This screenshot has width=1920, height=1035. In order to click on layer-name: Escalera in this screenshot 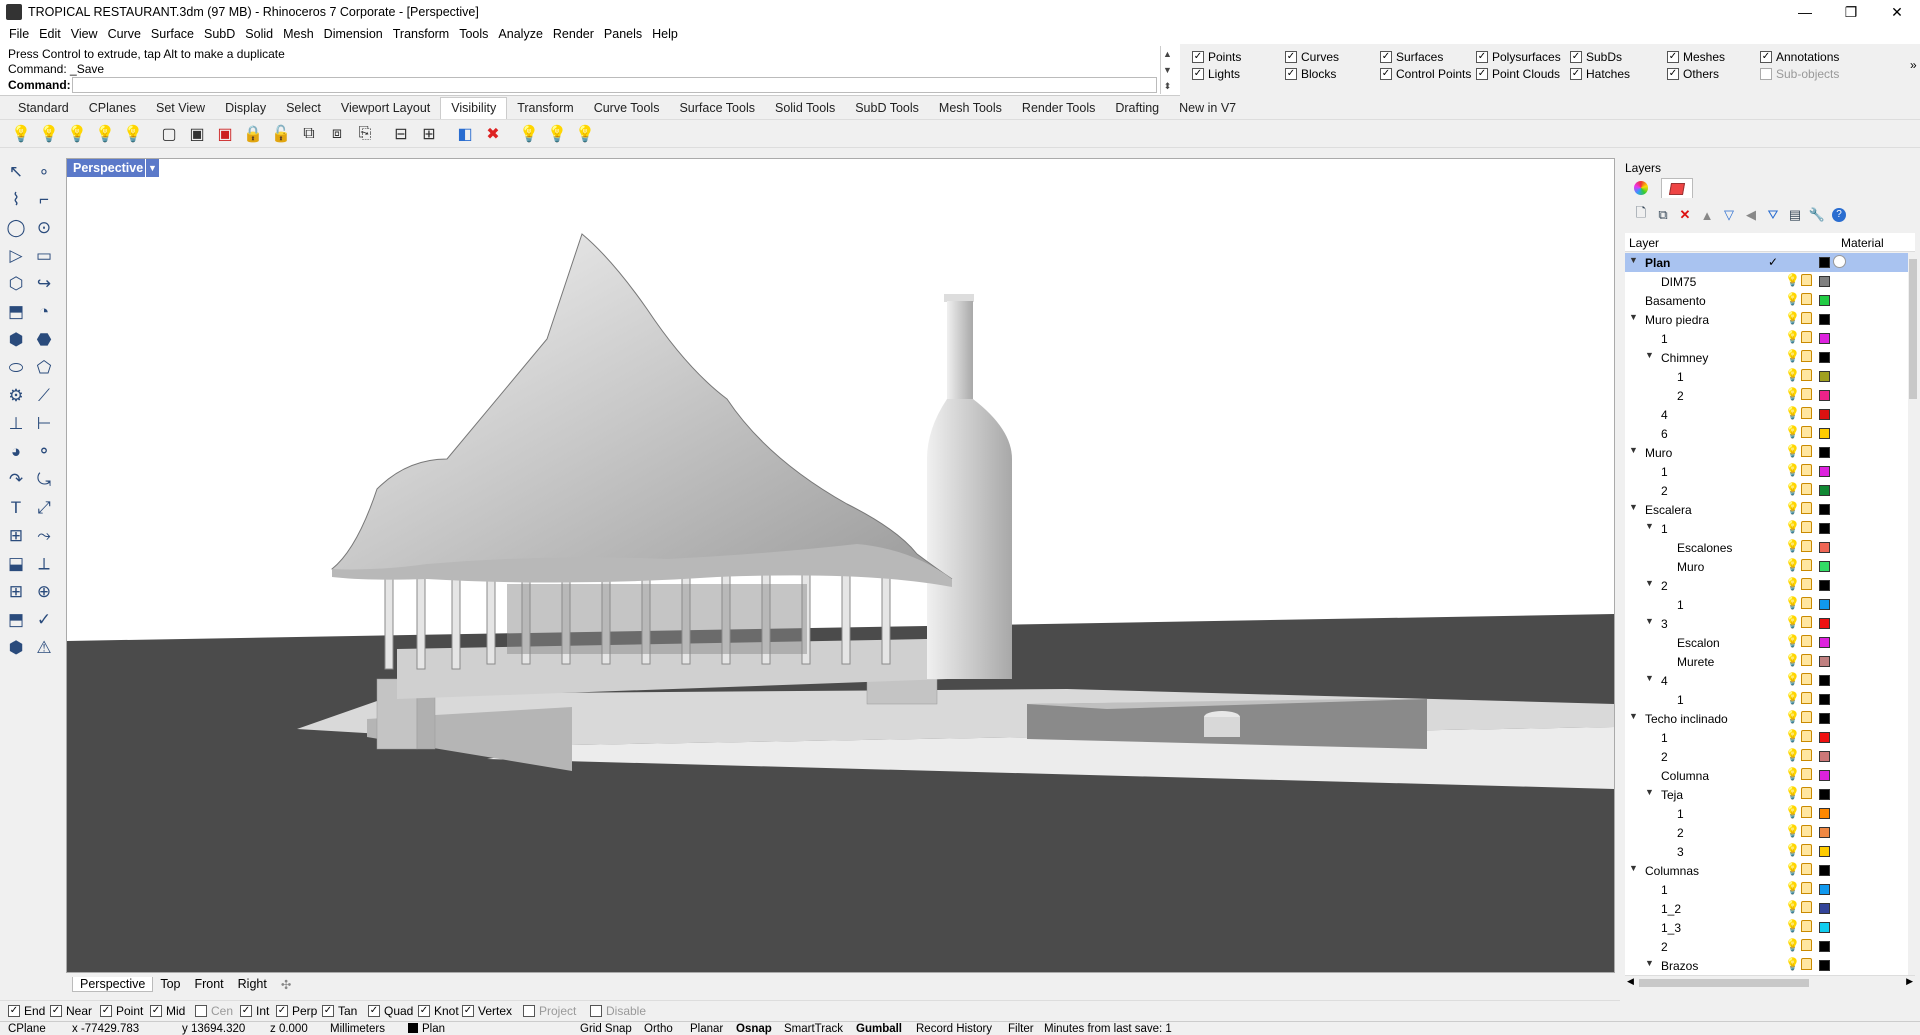, I will do `click(1668, 510)`.